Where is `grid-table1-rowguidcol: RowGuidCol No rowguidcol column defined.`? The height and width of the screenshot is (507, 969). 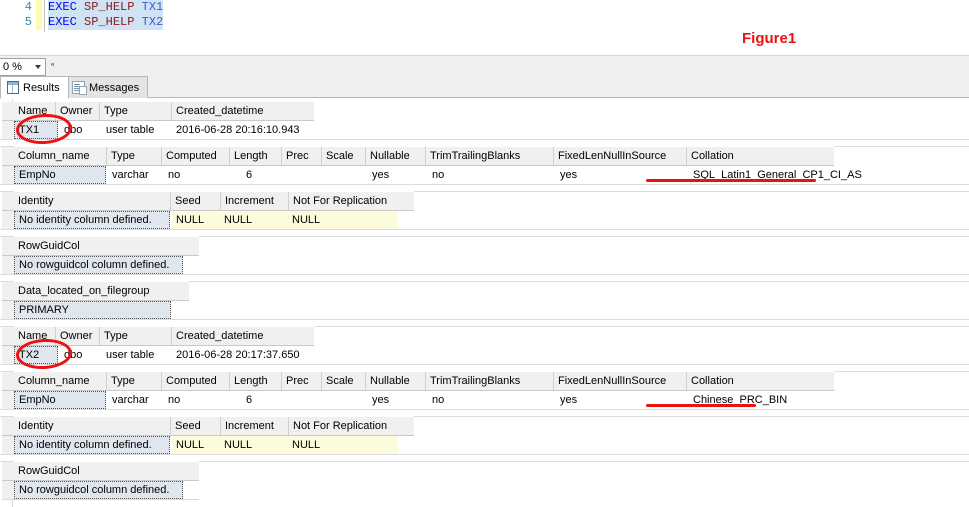 grid-table1-rowguidcol: RowGuidCol No rowguidcol column defined. is located at coordinates (100, 255).